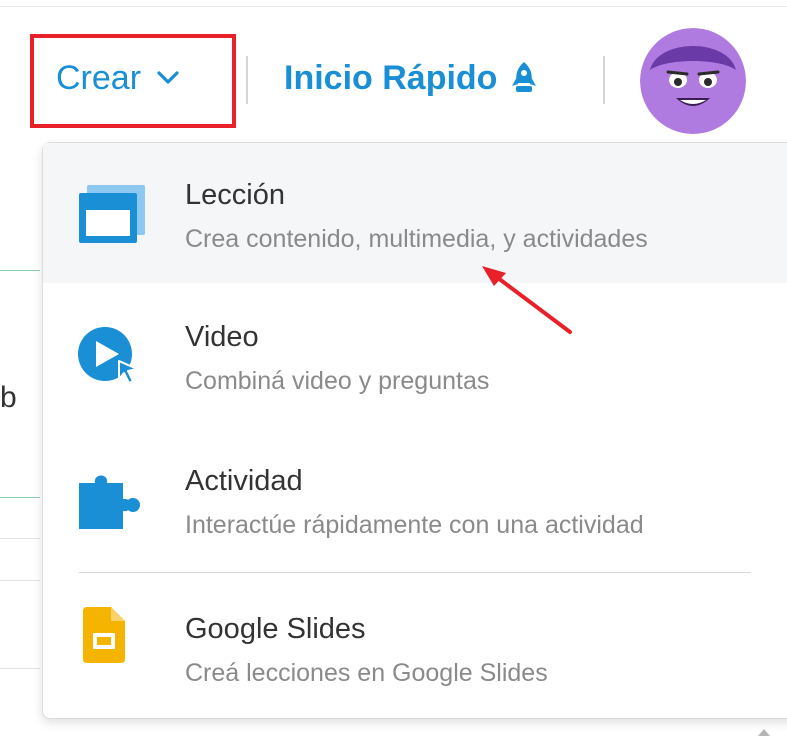 Image resolution: width=787 pixels, height=743 pixels. Describe the element at coordinates (112, 214) in the screenshot. I see `window-stack-icon` at that location.